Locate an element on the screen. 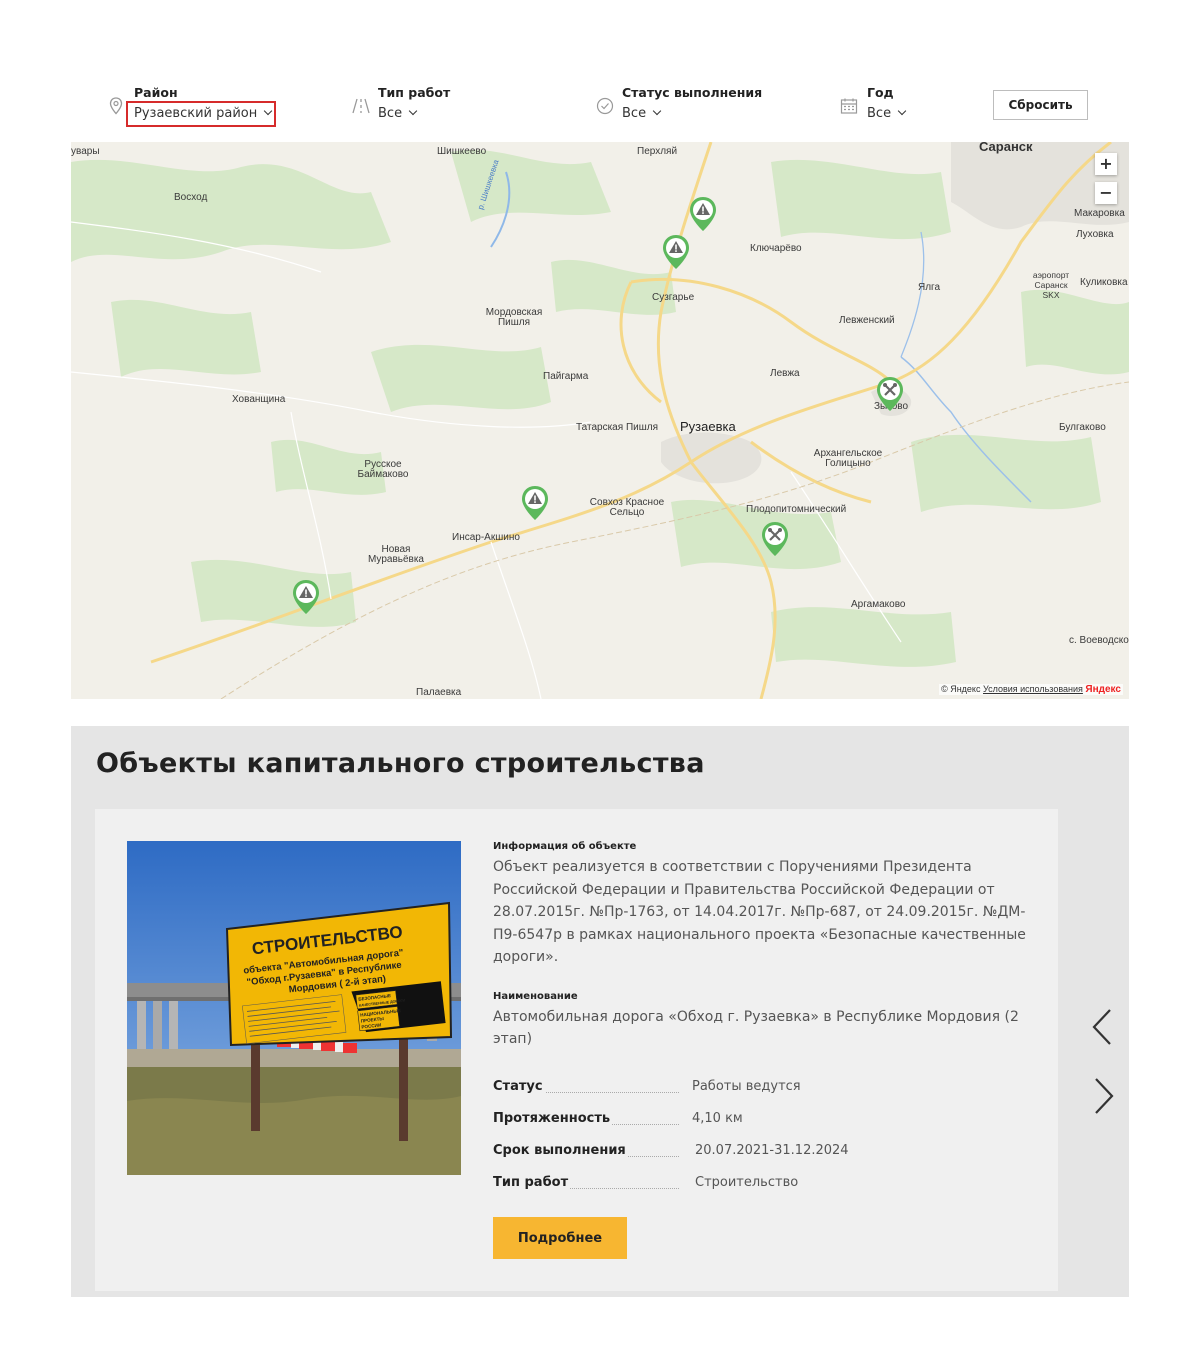  reset-button: Сбросить is located at coordinates (1040, 105).